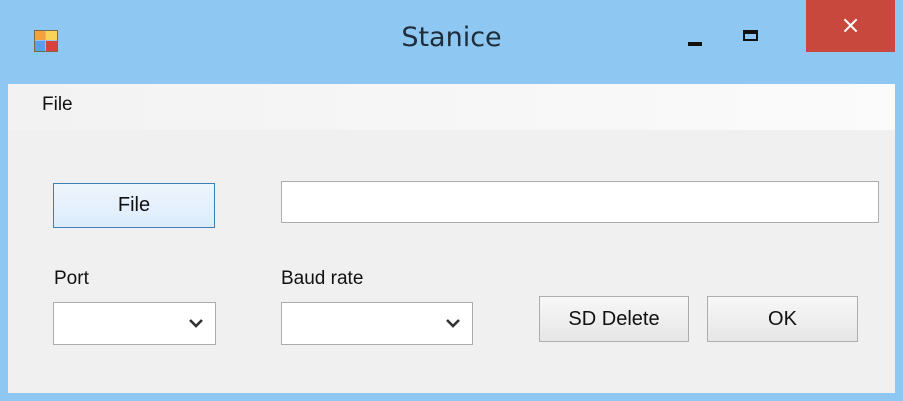 This screenshot has height=401, width=903. What do you see at coordinates (134, 205) in the screenshot?
I see `file-button: File` at bounding box center [134, 205].